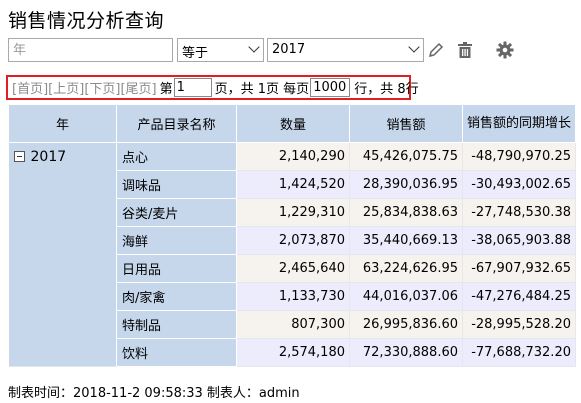  I want to click on category-cell: 肉/家禽, so click(176, 296).